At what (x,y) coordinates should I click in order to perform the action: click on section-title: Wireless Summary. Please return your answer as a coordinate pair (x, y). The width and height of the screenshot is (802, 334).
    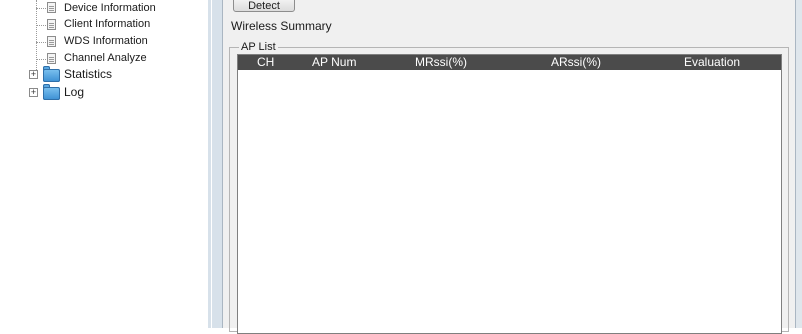
    Looking at the image, I should click on (281, 26).